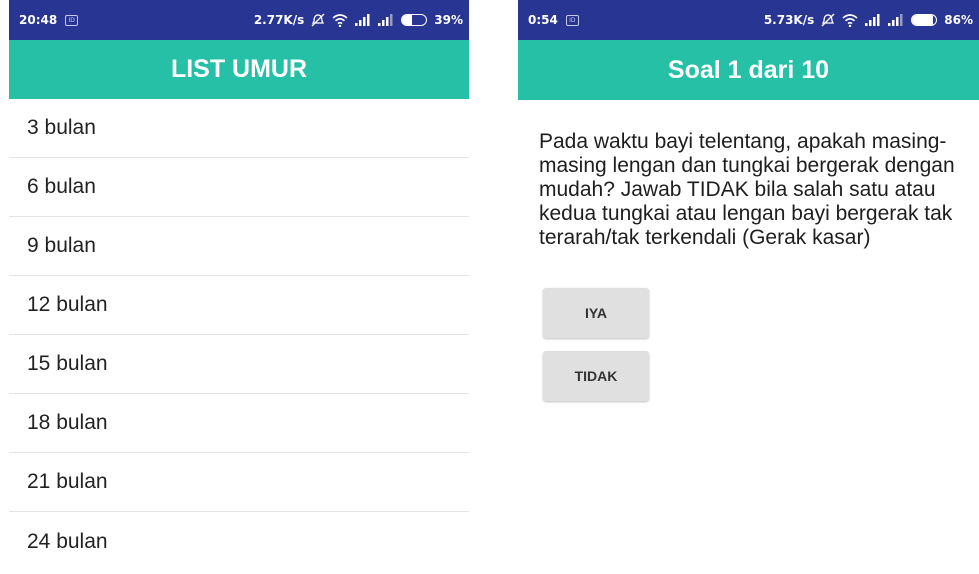 The height and width of the screenshot is (574, 979). Describe the element at coordinates (448, 20) in the screenshot. I see `battery-percent: 39%` at that location.